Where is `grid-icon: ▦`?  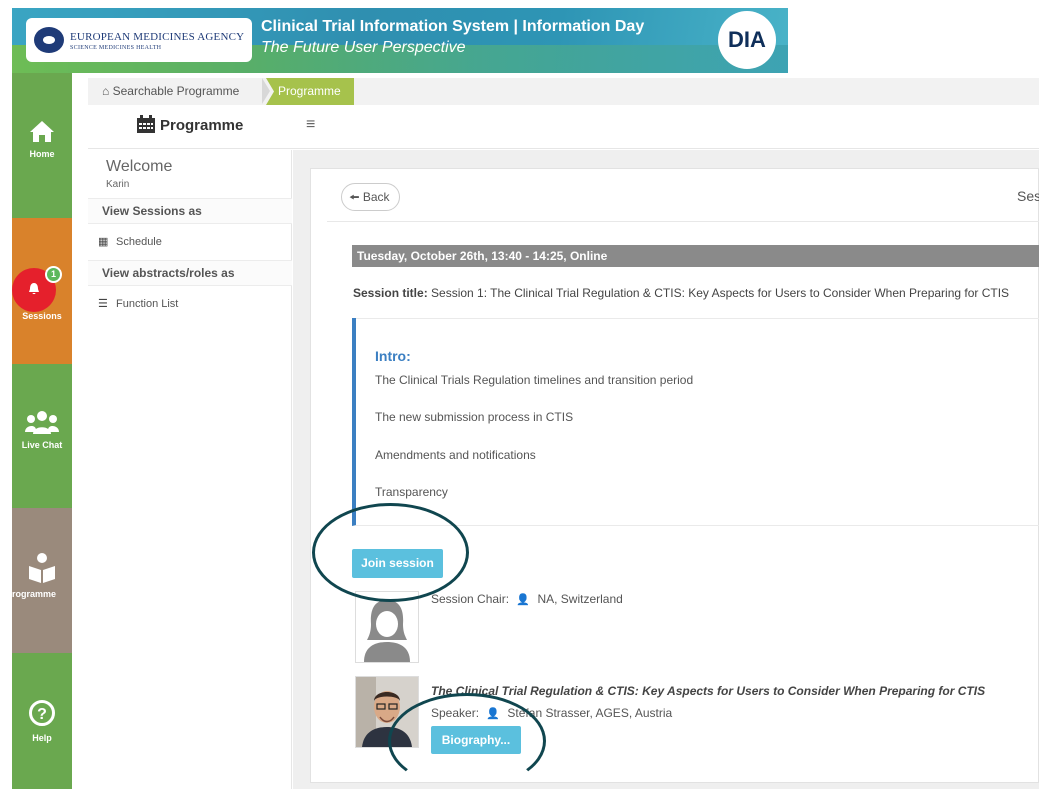
grid-icon: ▦ is located at coordinates (103, 242).